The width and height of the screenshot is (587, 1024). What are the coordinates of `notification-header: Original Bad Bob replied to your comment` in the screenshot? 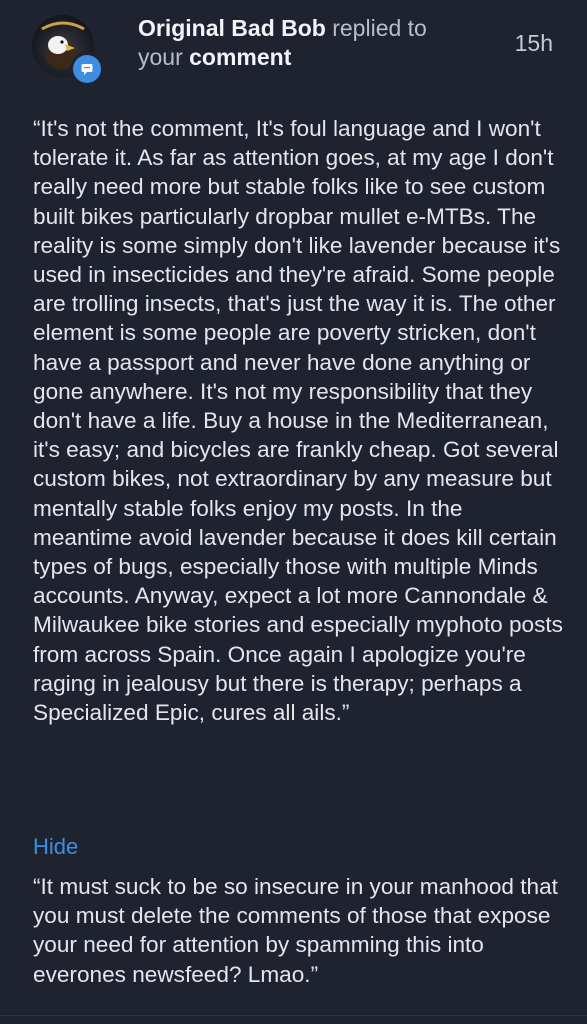 It's located at (303, 43).